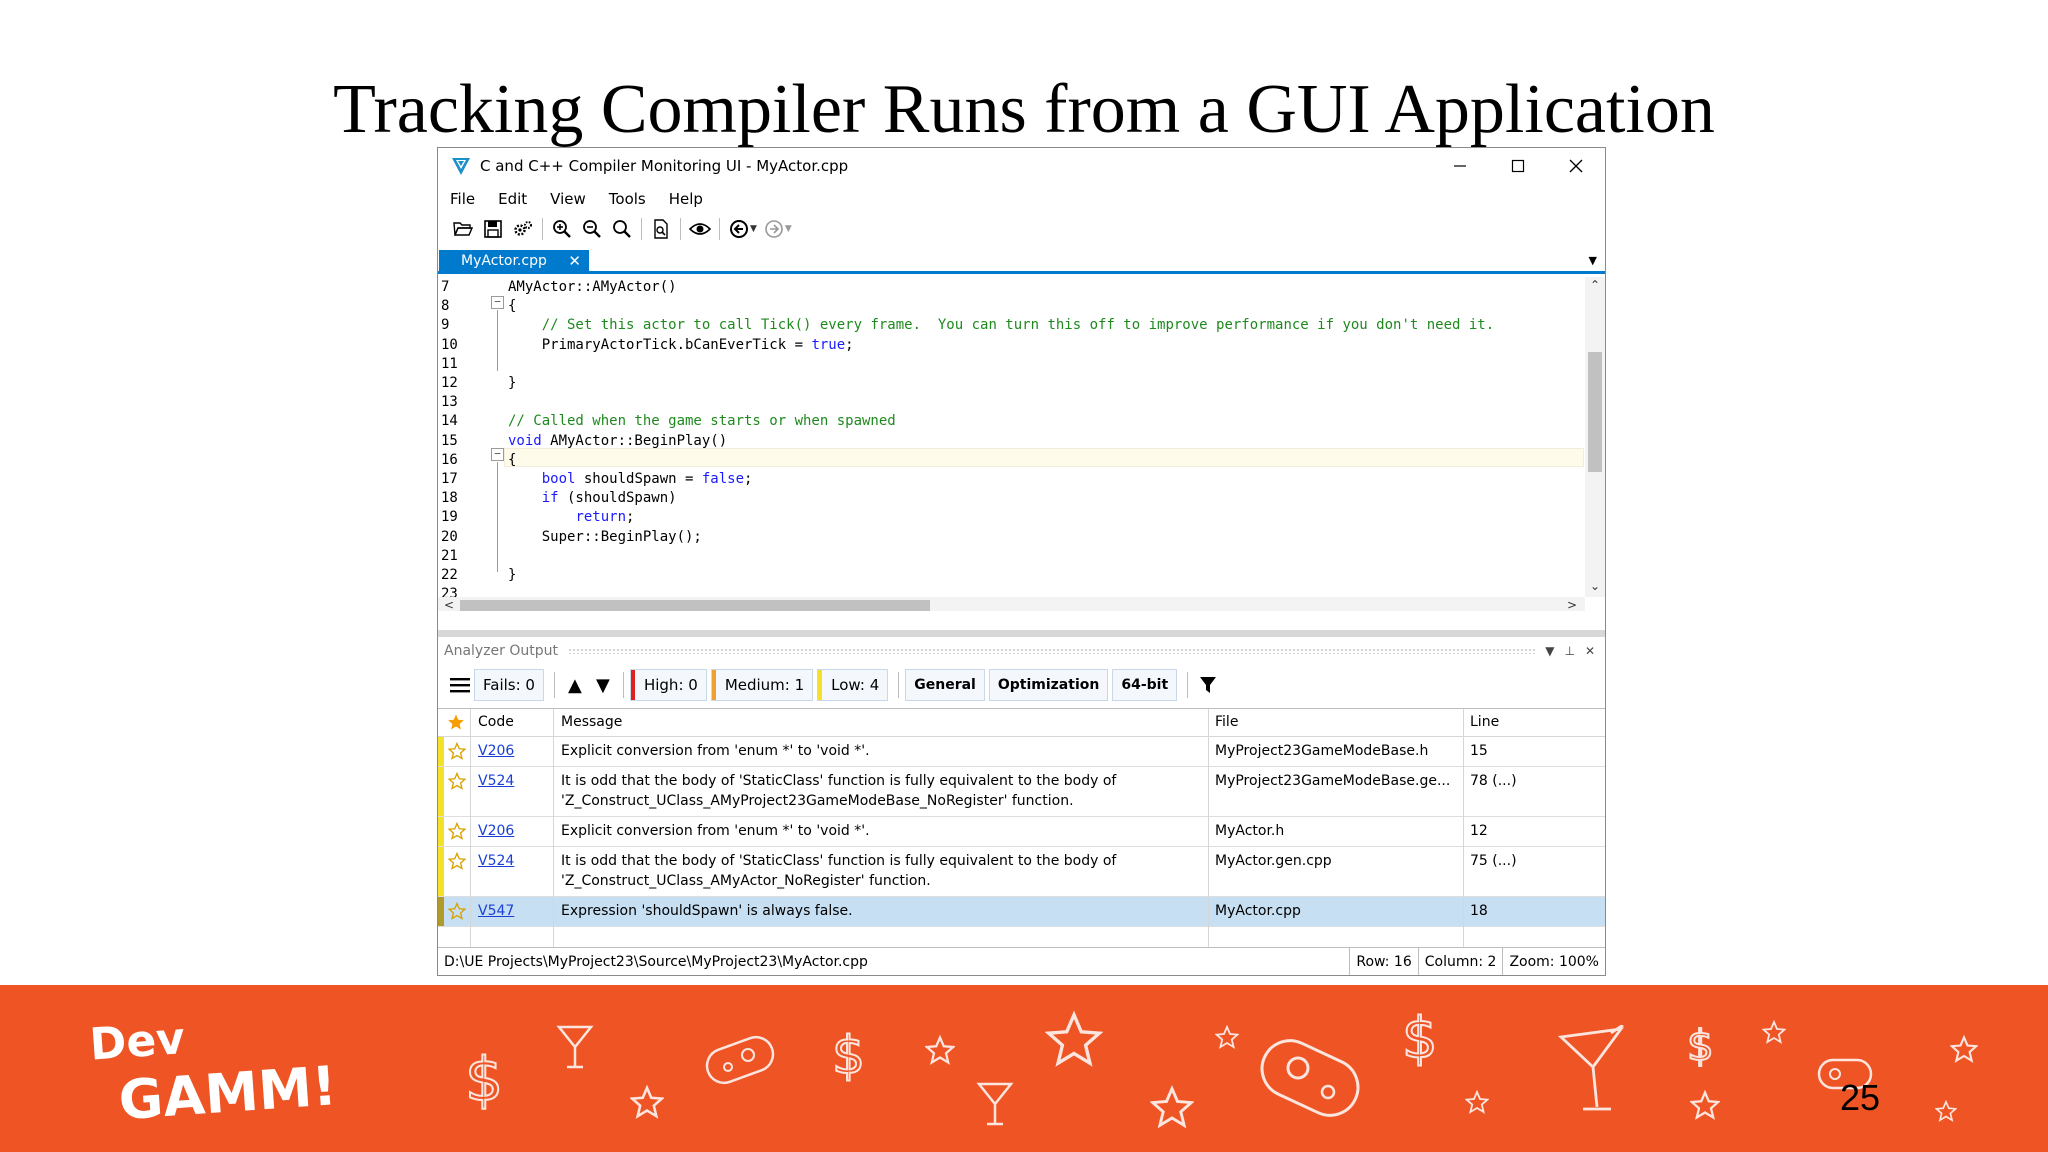  What do you see at coordinates (1208, 685) in the screenshot?
I see `filter-button` at bounding box center [1208, 685].